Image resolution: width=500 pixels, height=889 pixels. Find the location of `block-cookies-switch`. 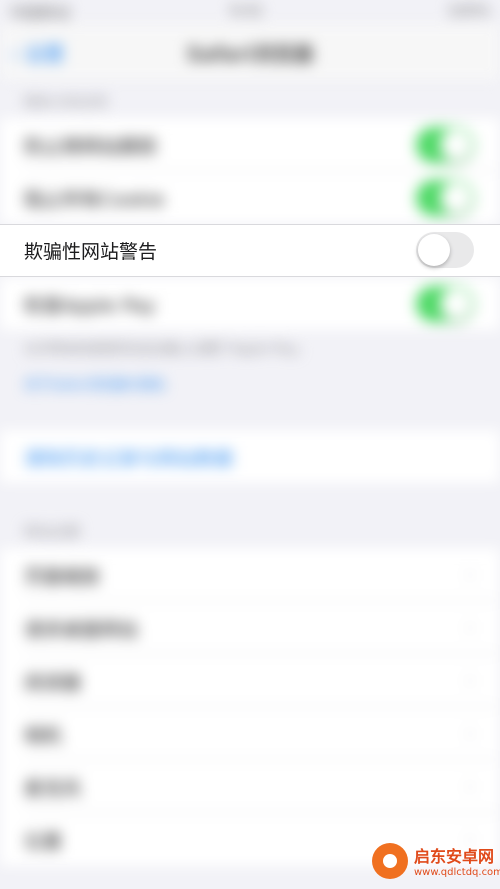

block-cookies-switch is located at coordinates (445, 198).